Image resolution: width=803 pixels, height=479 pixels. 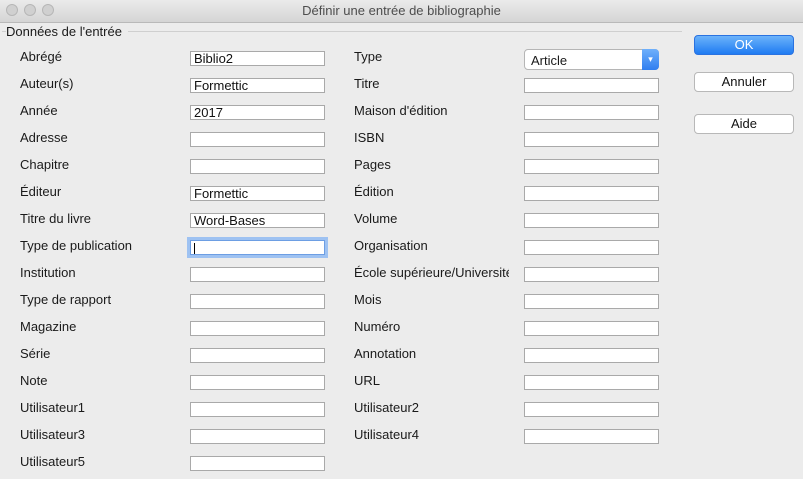 What do you see at coordinates (34, 380) in the screenshot?
I see `field-label: Note` at bounding box center [34, 380].